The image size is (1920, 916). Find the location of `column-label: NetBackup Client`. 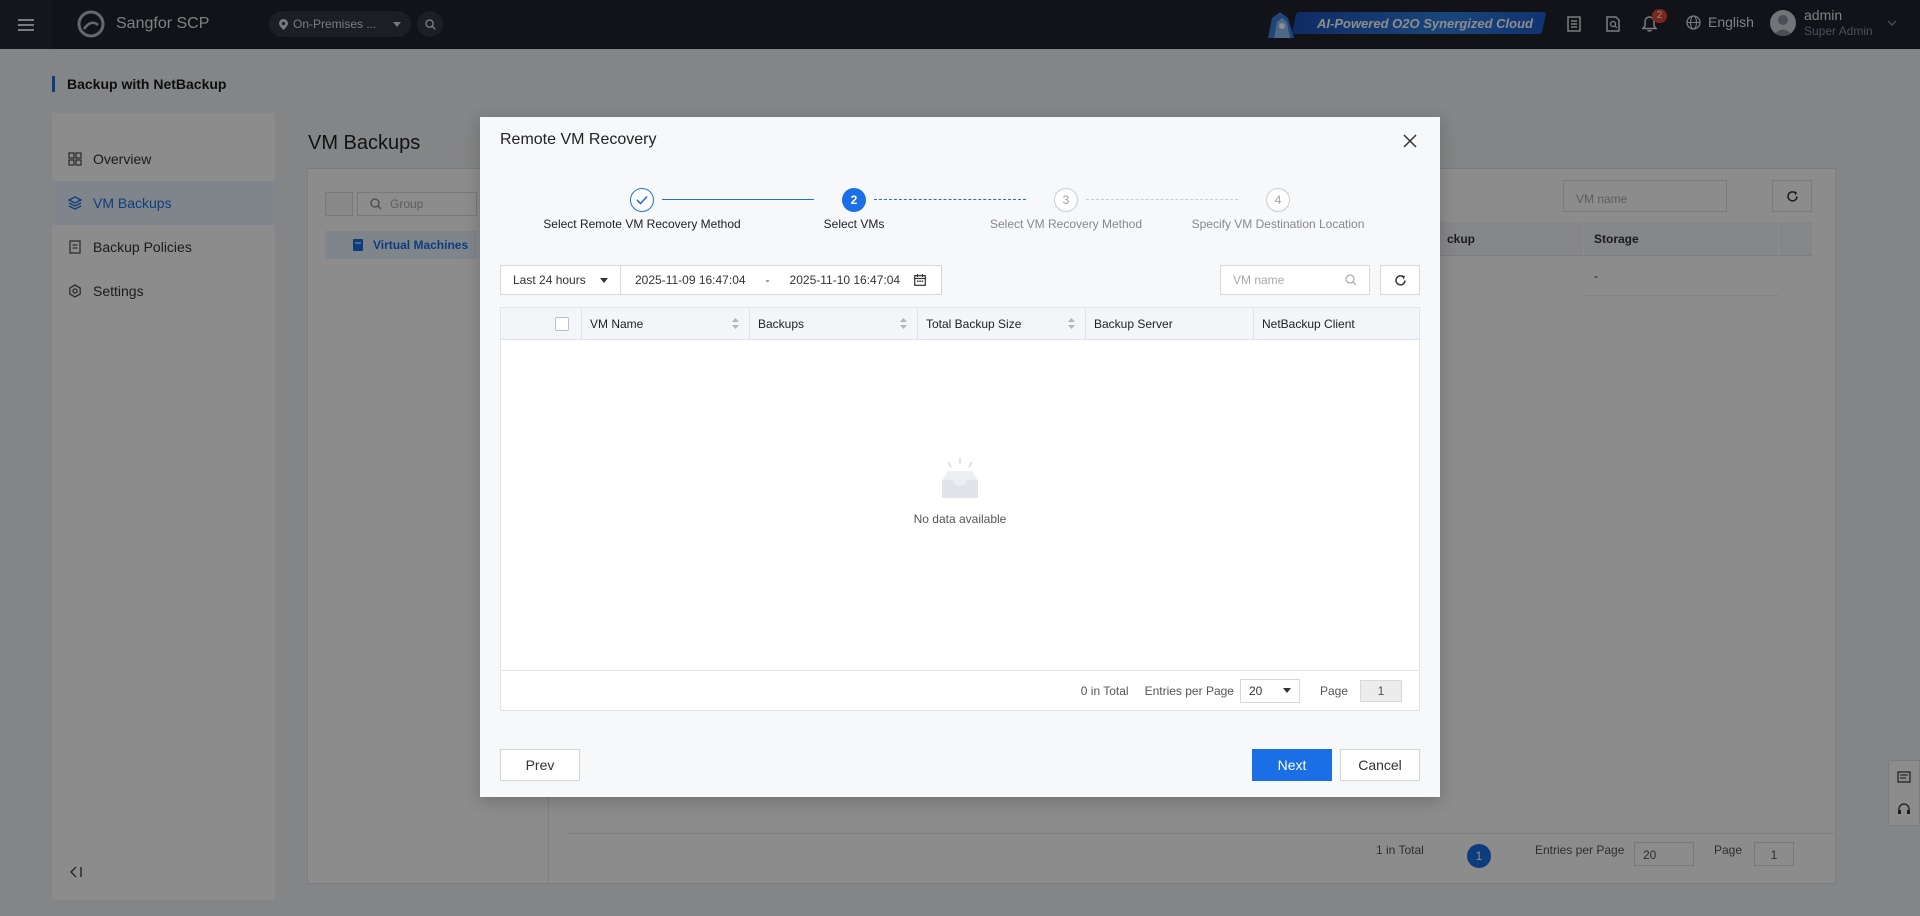

column-label: NetBackup Client is located at coordinates (1308, 324).